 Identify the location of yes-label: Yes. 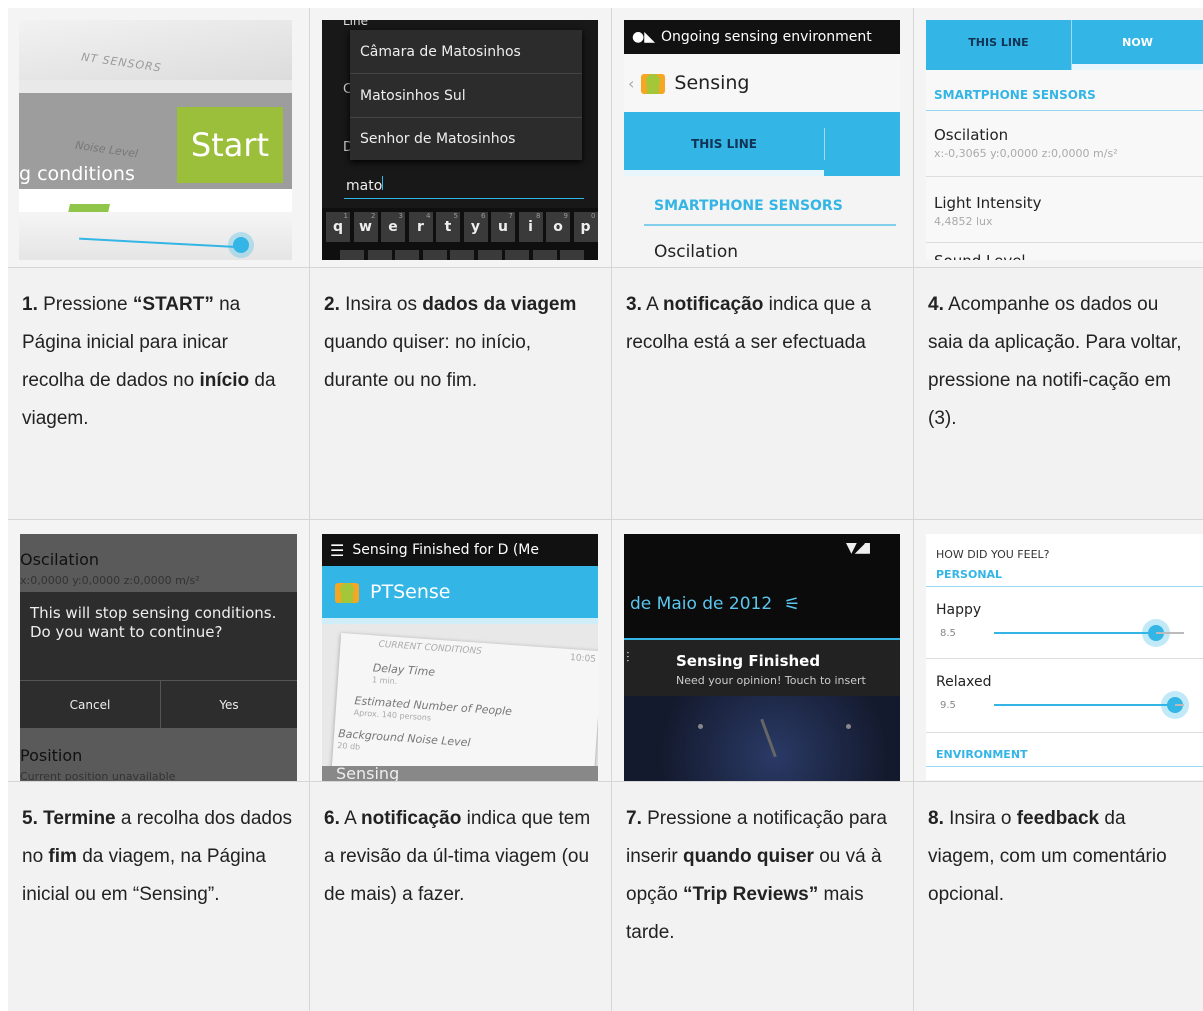
(229, 704).